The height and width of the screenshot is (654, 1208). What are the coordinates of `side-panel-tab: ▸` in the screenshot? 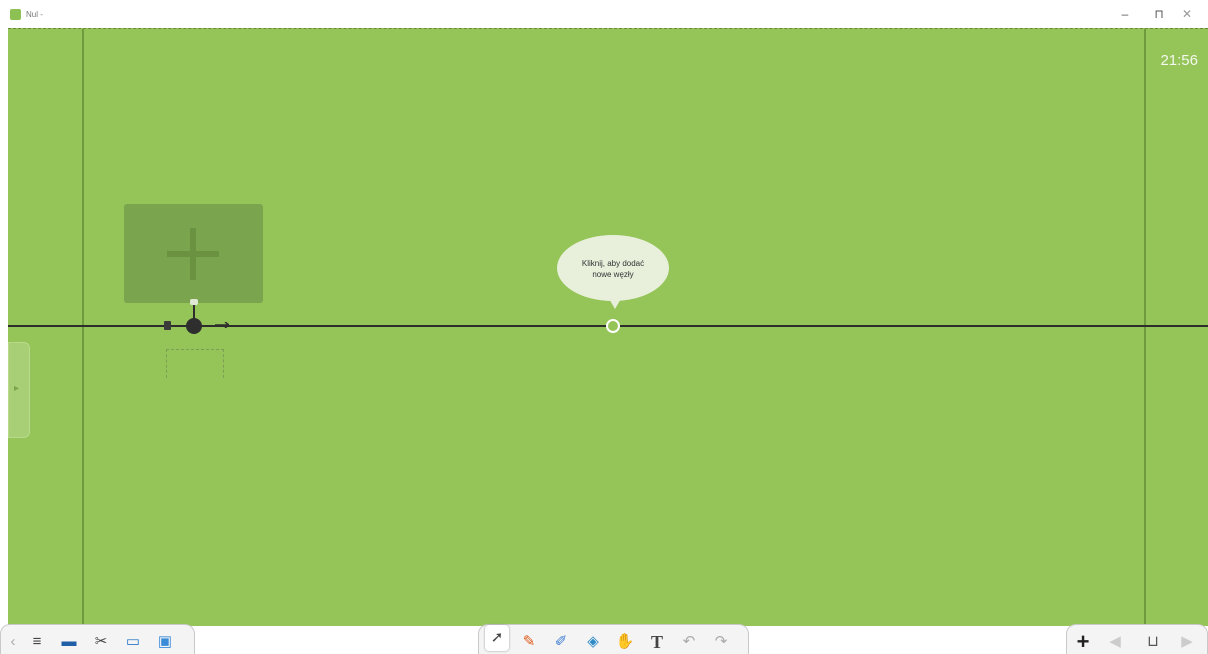 It's located at (19, 390).